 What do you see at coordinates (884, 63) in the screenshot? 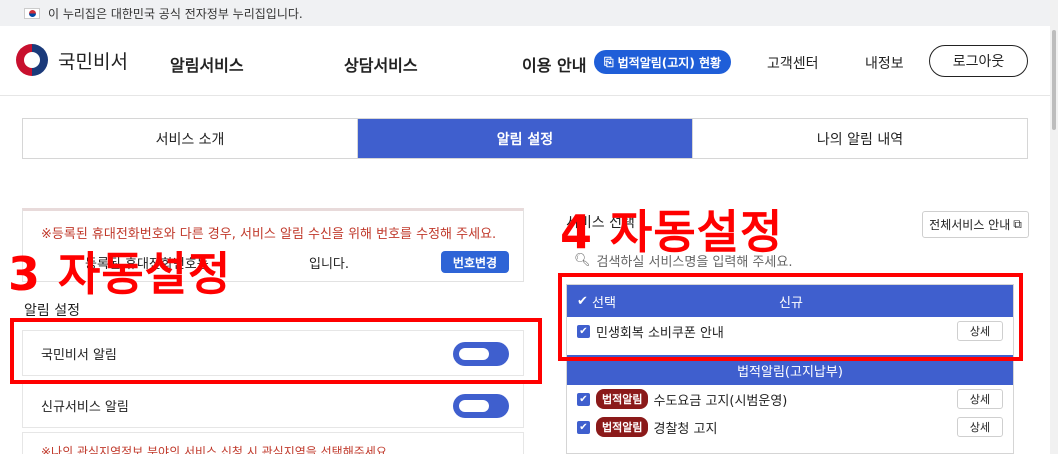
I see `nav-my-info: 내정보` at bounding box center [884, 63].